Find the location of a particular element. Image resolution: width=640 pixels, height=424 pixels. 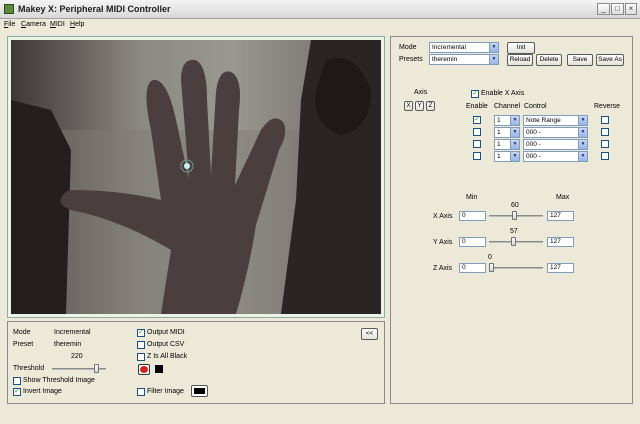

z-all-black-check is located at coordinates (141, 357).